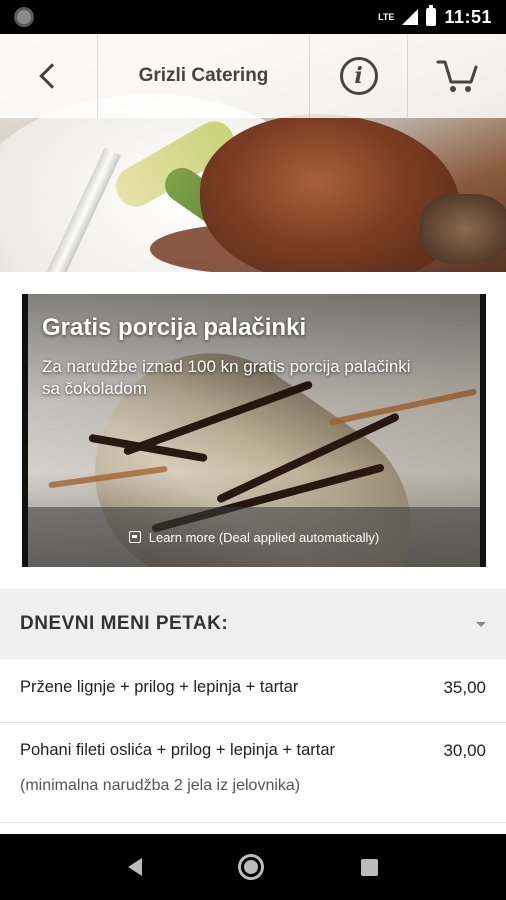  Describe the element at coordinates (174, 327) in the screenshot. I see `promo-title: Gratis porcija palačinki` at that location.